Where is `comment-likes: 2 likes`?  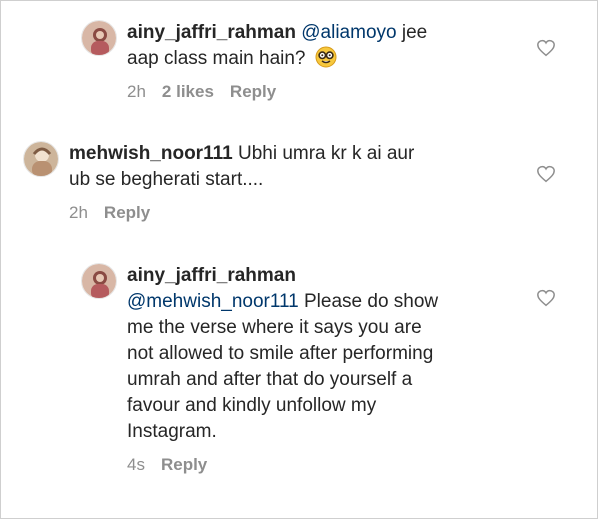
comment-likes: 2 likes is located at coordinates (188, 92).